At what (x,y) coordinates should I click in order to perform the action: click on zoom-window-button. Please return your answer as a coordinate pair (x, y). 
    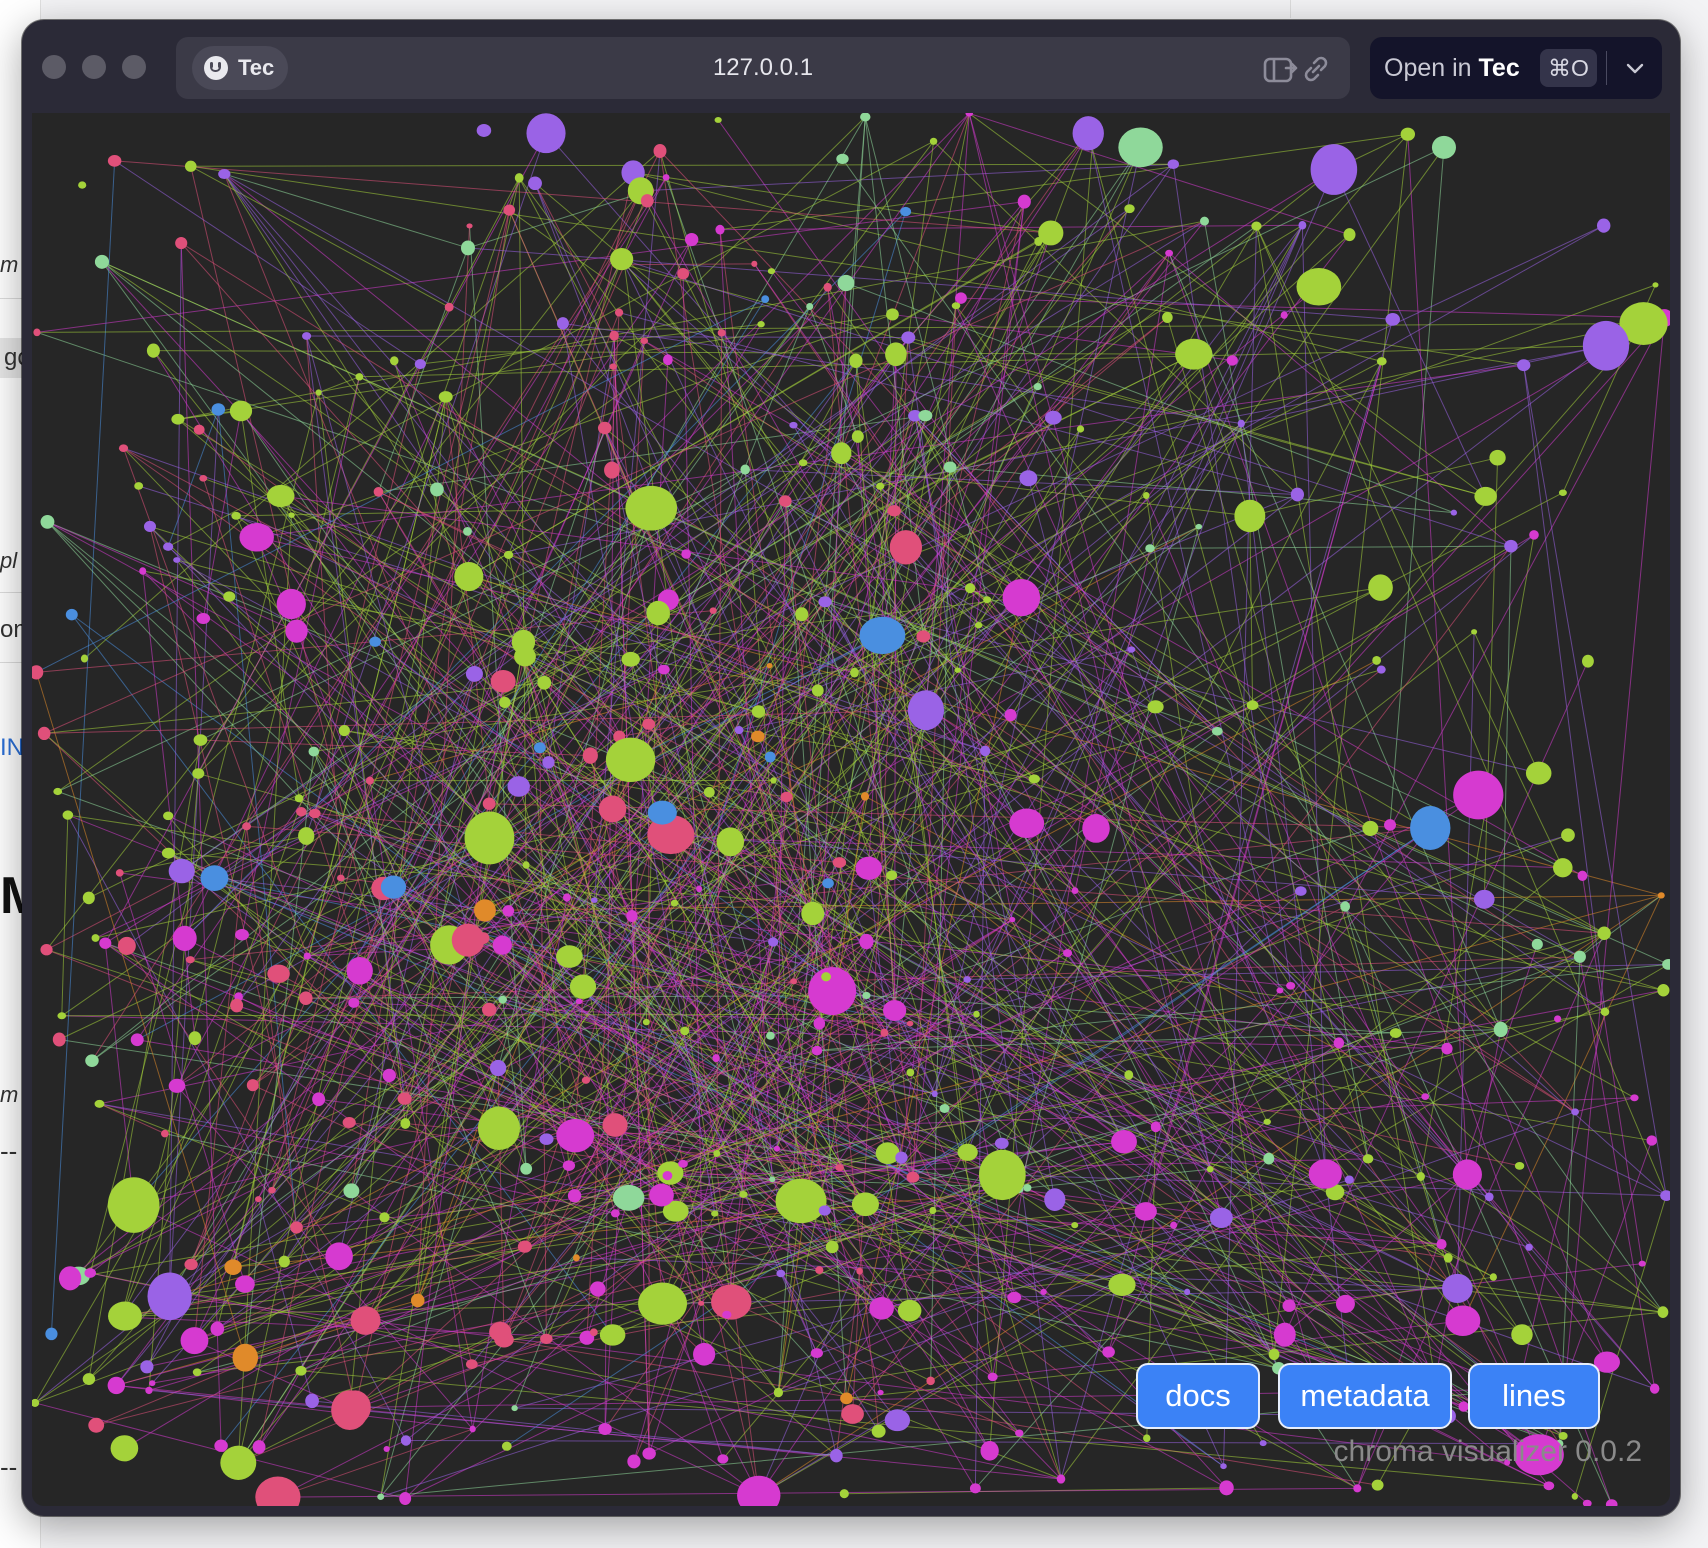
    Looking at the image, I should click on (134, 67).